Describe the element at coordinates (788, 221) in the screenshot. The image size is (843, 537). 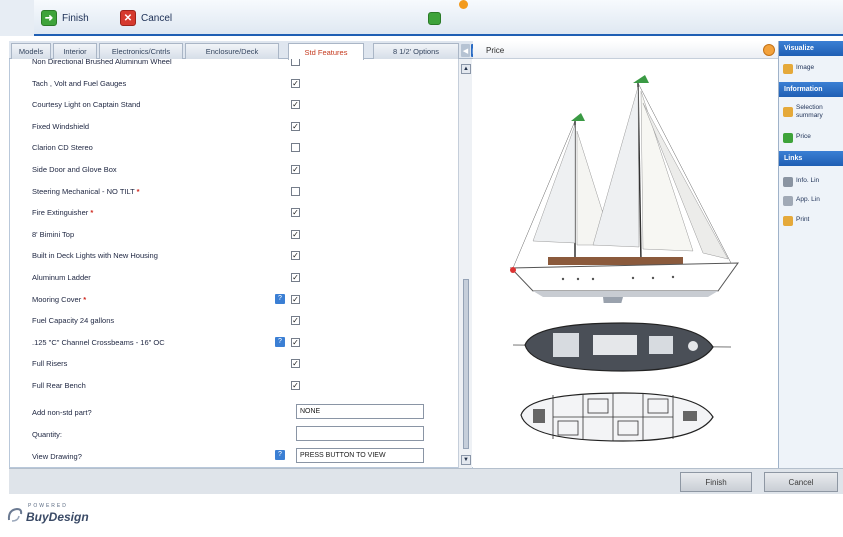
I see `print-icon` at that location.